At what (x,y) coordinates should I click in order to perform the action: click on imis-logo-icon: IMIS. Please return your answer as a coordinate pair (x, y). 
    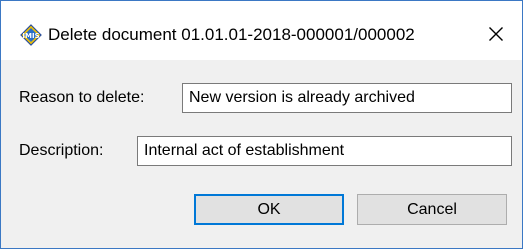
    Looking at the image, I should click on (31, 35).